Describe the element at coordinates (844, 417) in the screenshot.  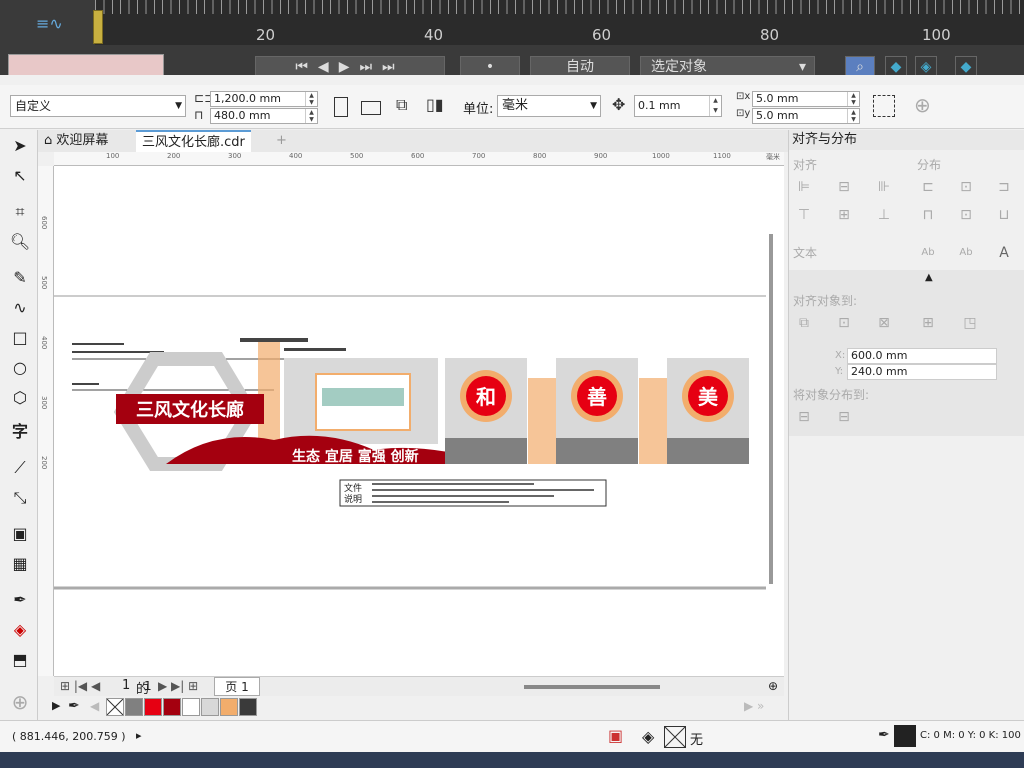
I see `page-extent-icon: ⊟` at that location.